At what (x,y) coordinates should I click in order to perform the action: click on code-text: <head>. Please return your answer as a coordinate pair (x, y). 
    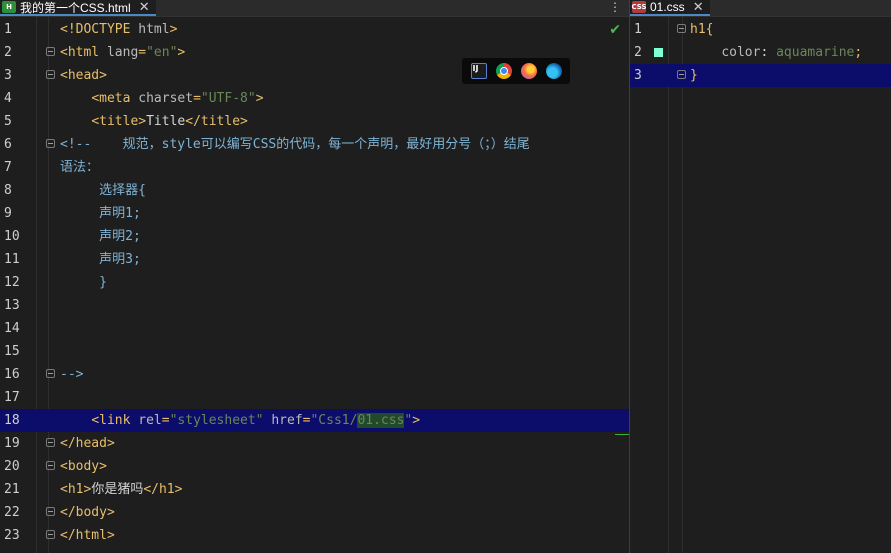
    Looking at the image, I should click on (83, 75).